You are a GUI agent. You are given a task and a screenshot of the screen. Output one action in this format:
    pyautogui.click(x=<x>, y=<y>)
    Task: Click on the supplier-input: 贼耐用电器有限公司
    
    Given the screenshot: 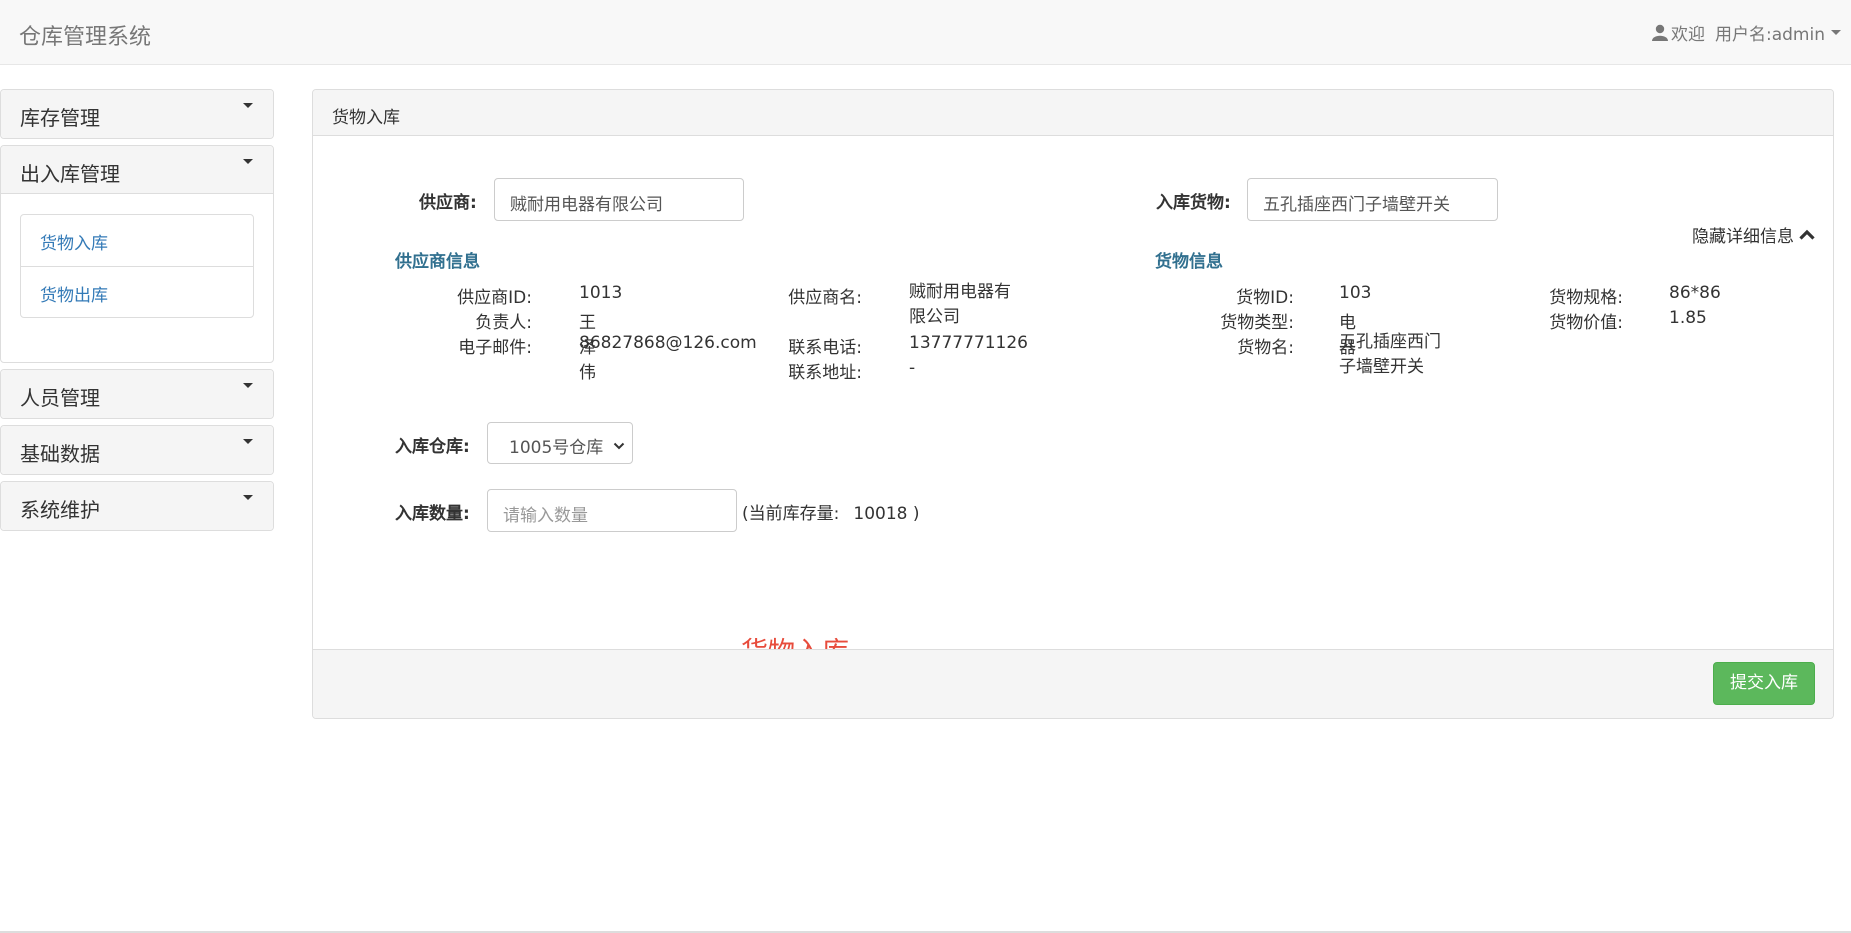 What is the action you would take?
    pyautogui.click(x=619, y=199)
    